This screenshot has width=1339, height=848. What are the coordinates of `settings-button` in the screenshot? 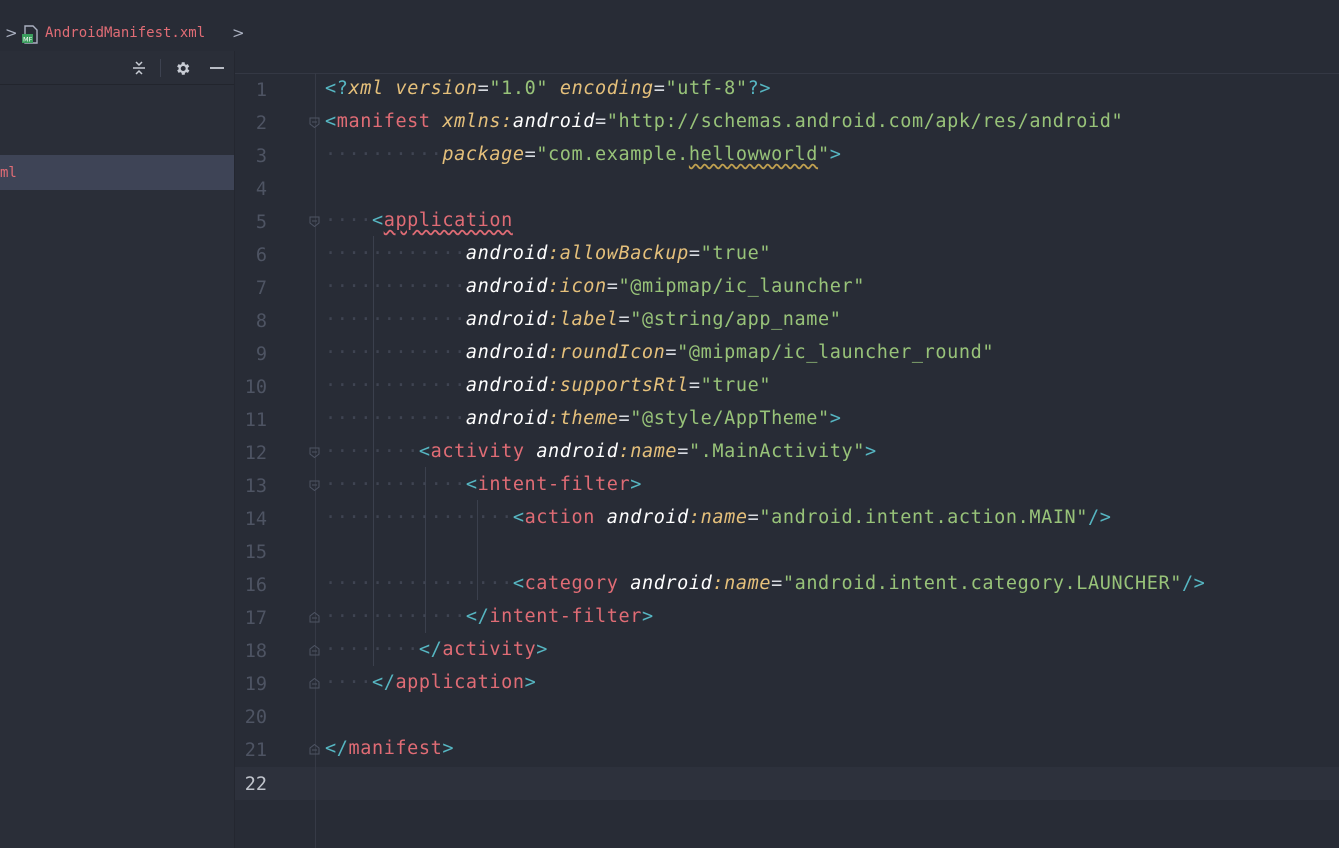 It's located at (182, 68).